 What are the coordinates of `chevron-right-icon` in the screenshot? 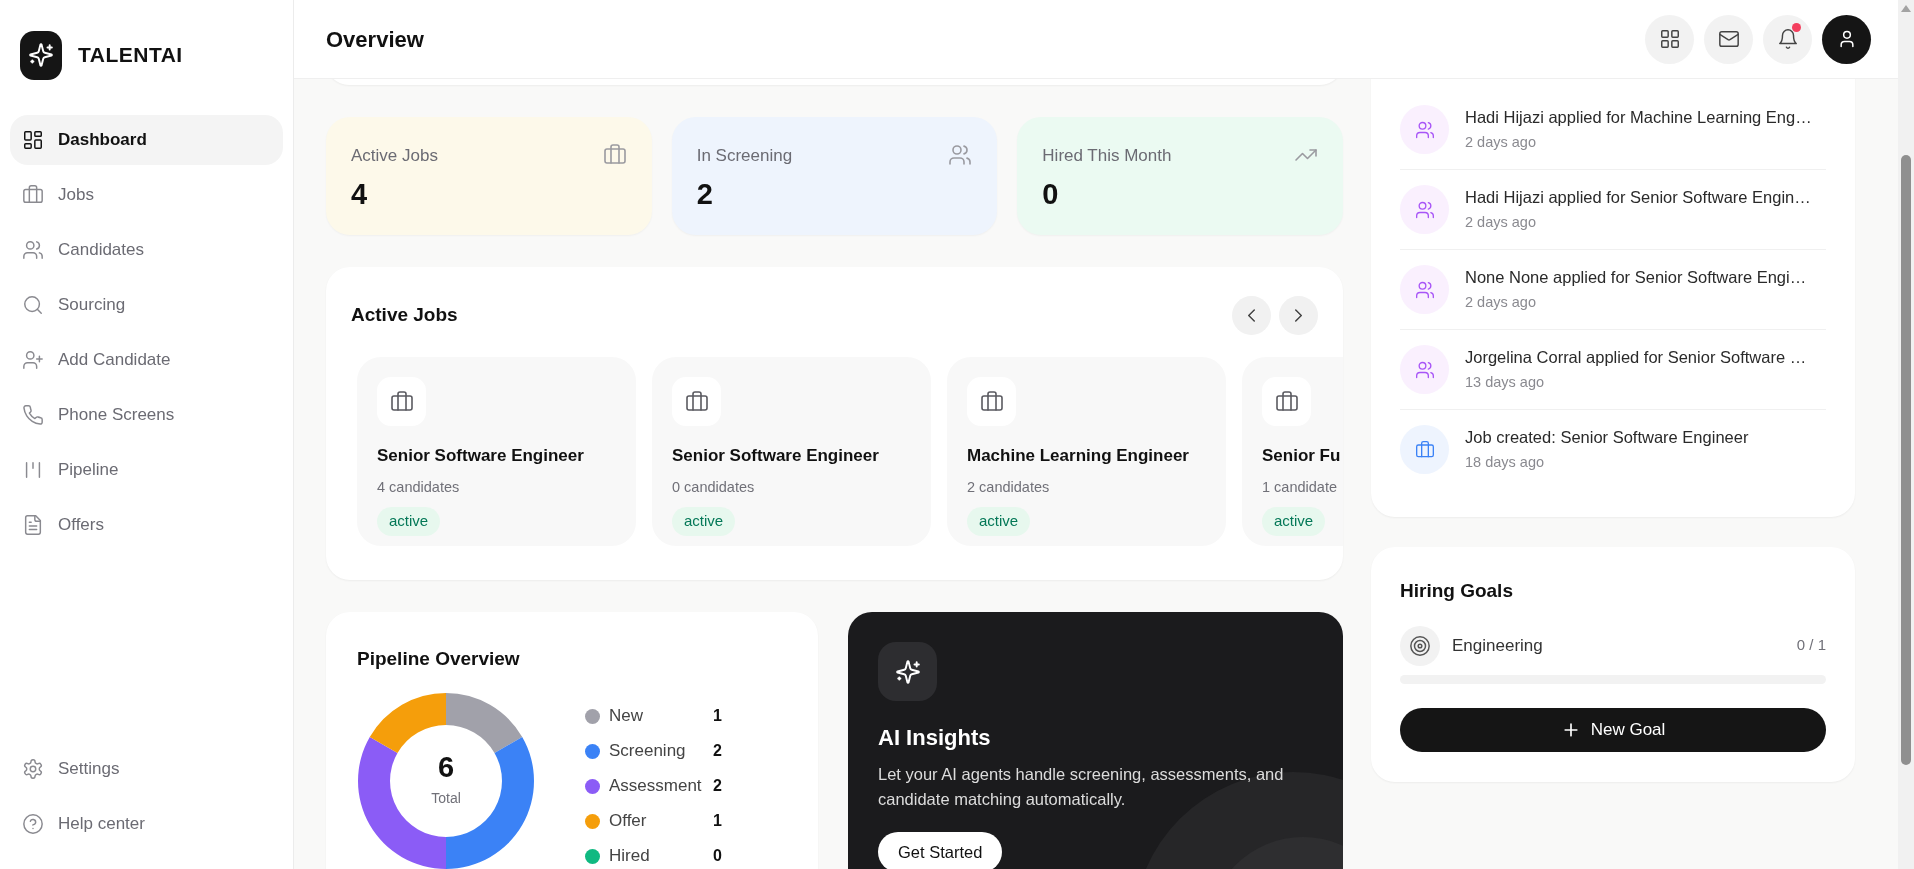 It's located at (1298, 315).